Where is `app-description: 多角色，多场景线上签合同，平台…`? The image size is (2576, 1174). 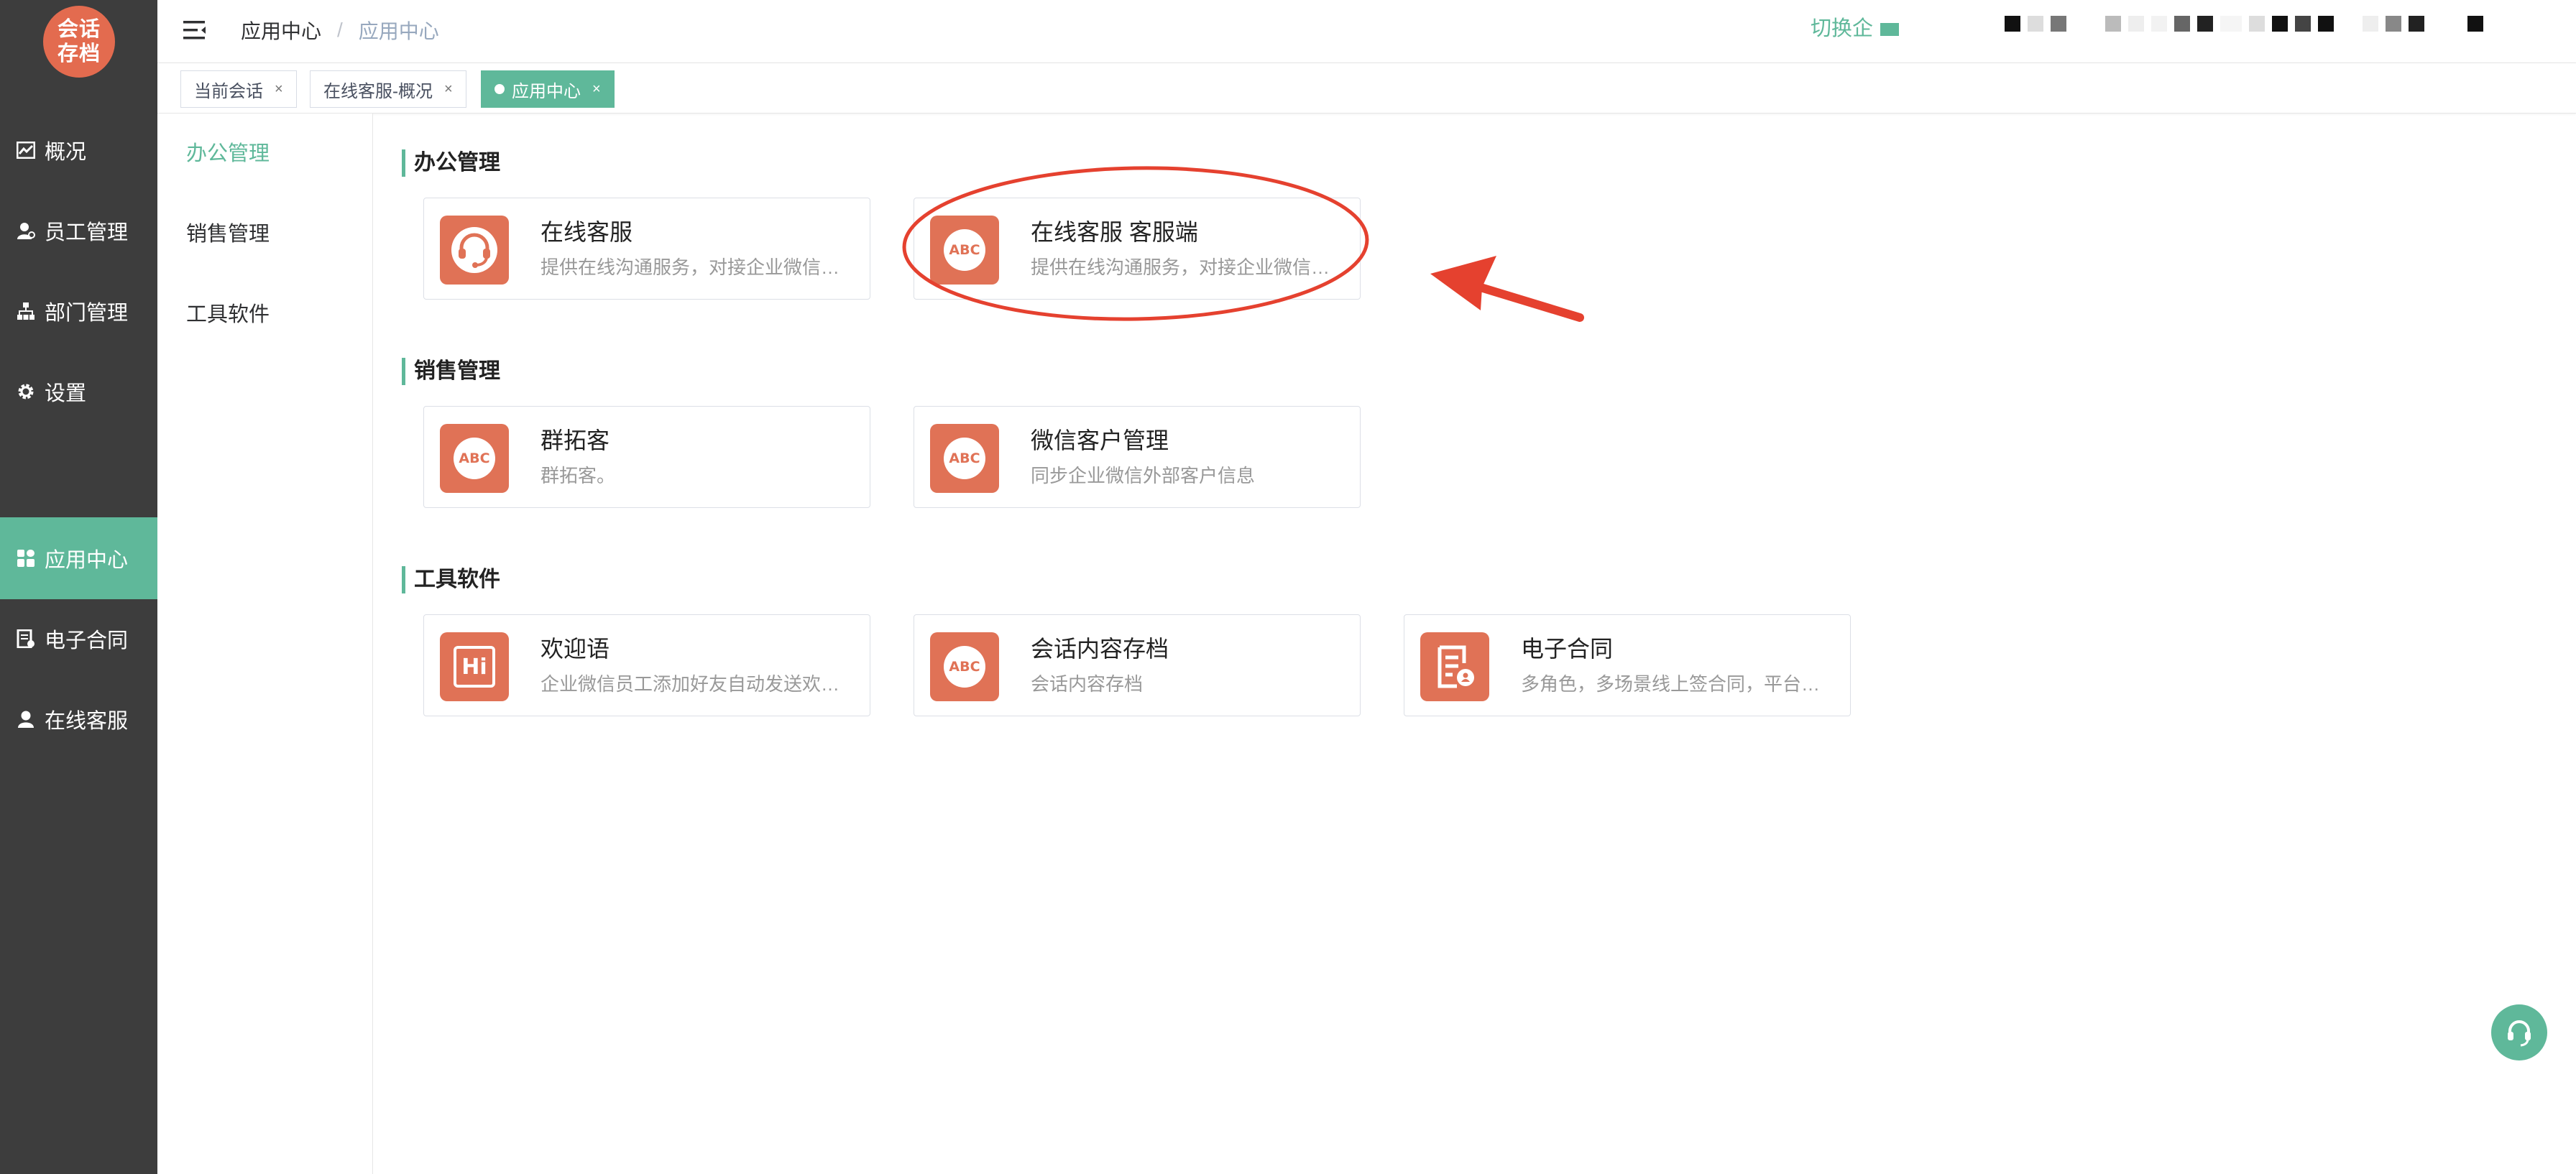
app-description: 多角色，多场景线上签合同，平台… is located at coordinates (1671, 684).